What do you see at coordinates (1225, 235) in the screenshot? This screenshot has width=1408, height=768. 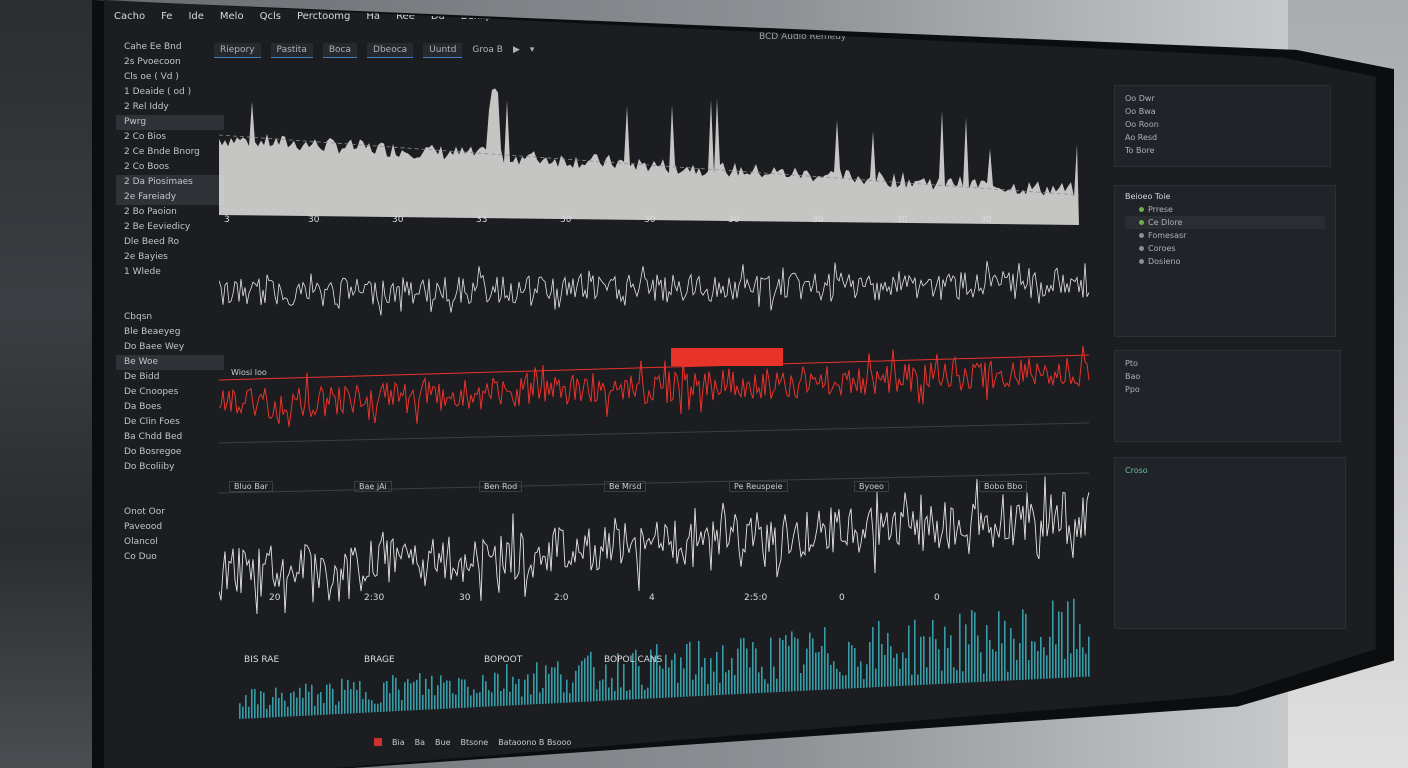 I see `tree-item: Fomesasr` at bounding box center [1225, 235].